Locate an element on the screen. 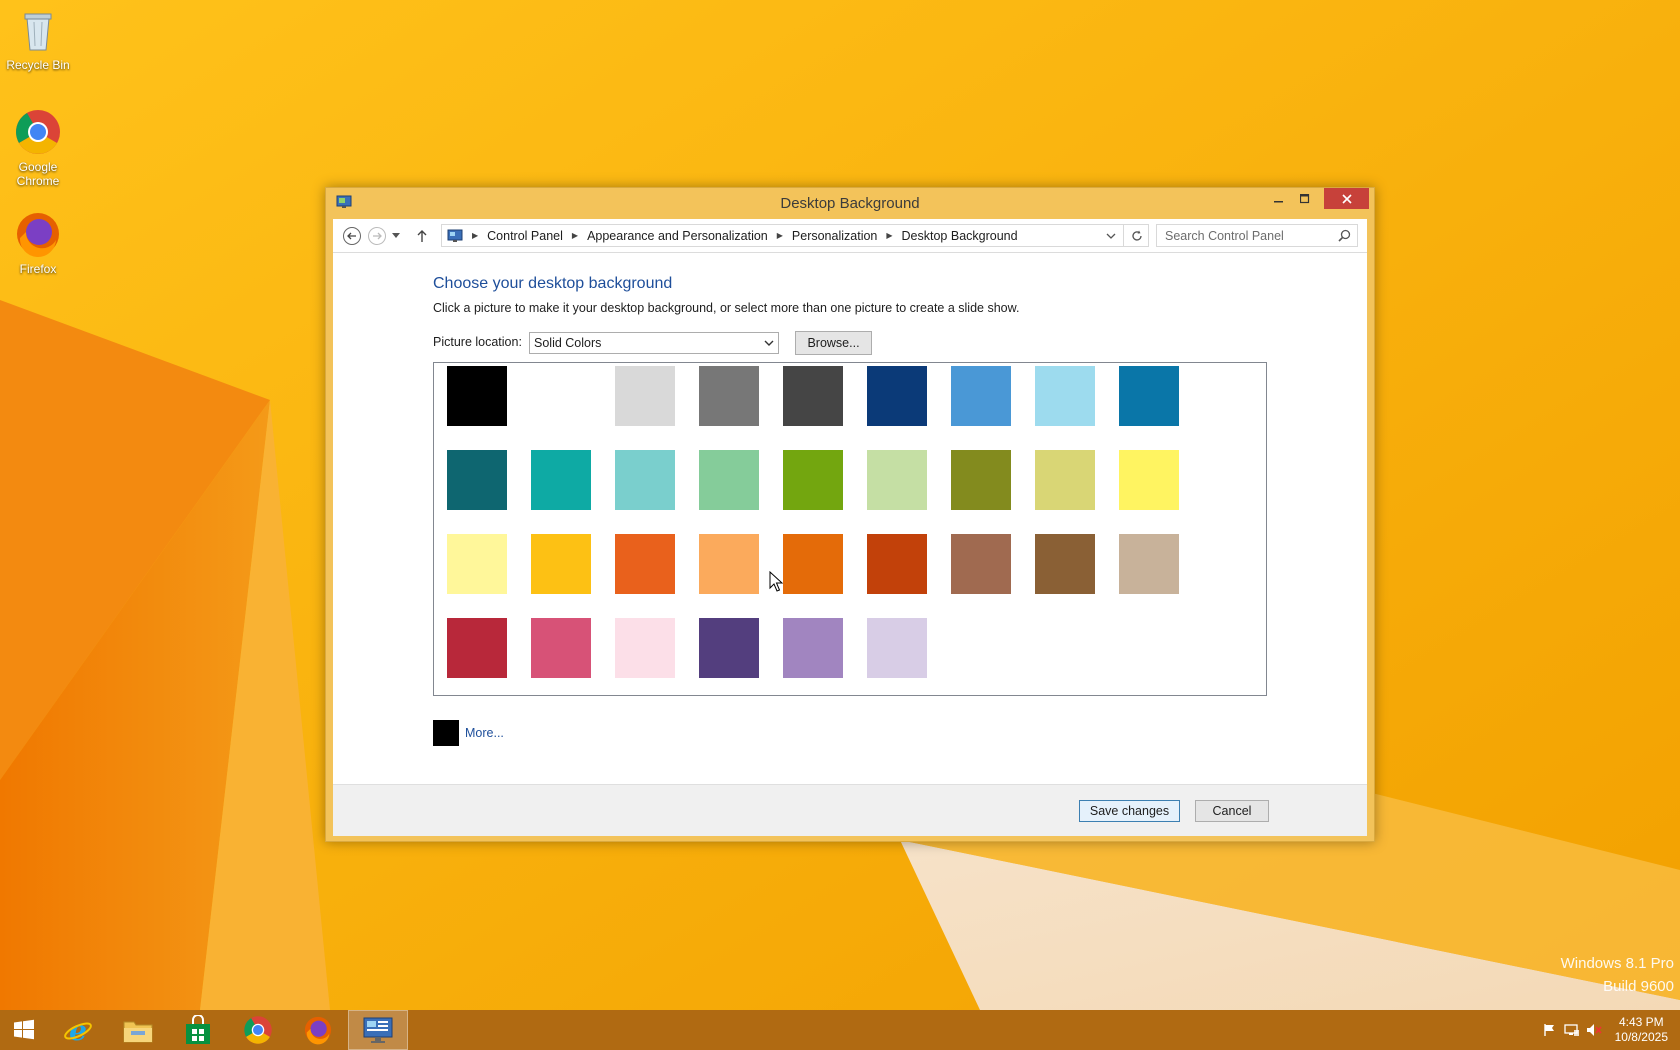 Image resolution: width=1680 pixels, height=1050 pixels. clock-time: 4:43 PM is located at coordinates (1641, 1022).